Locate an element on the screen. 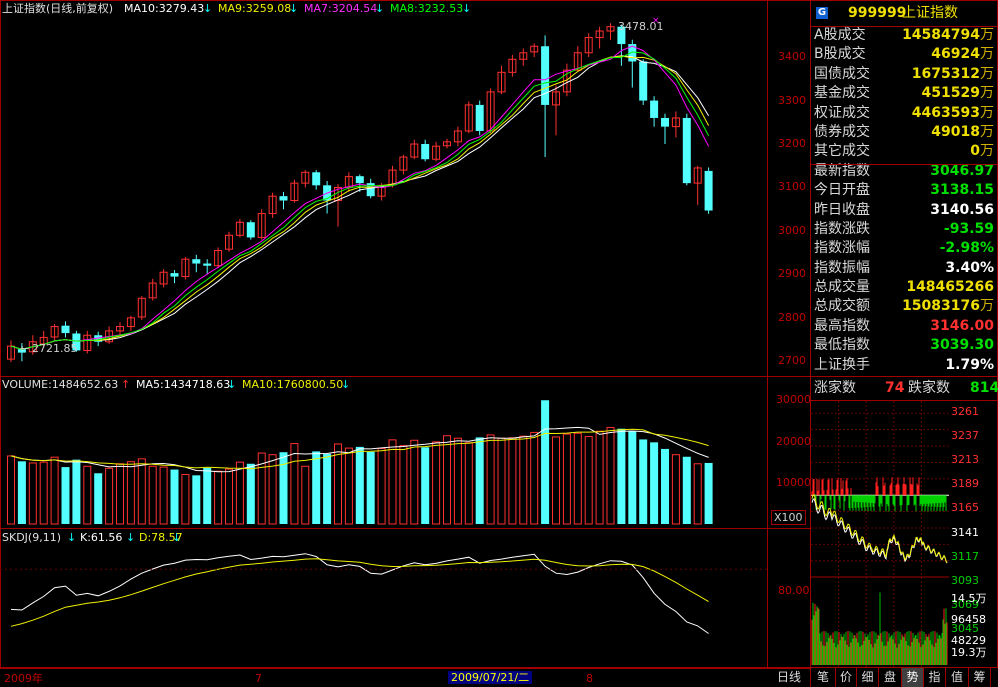  stat-value: 1.79% is located at coordinates (969, 364).